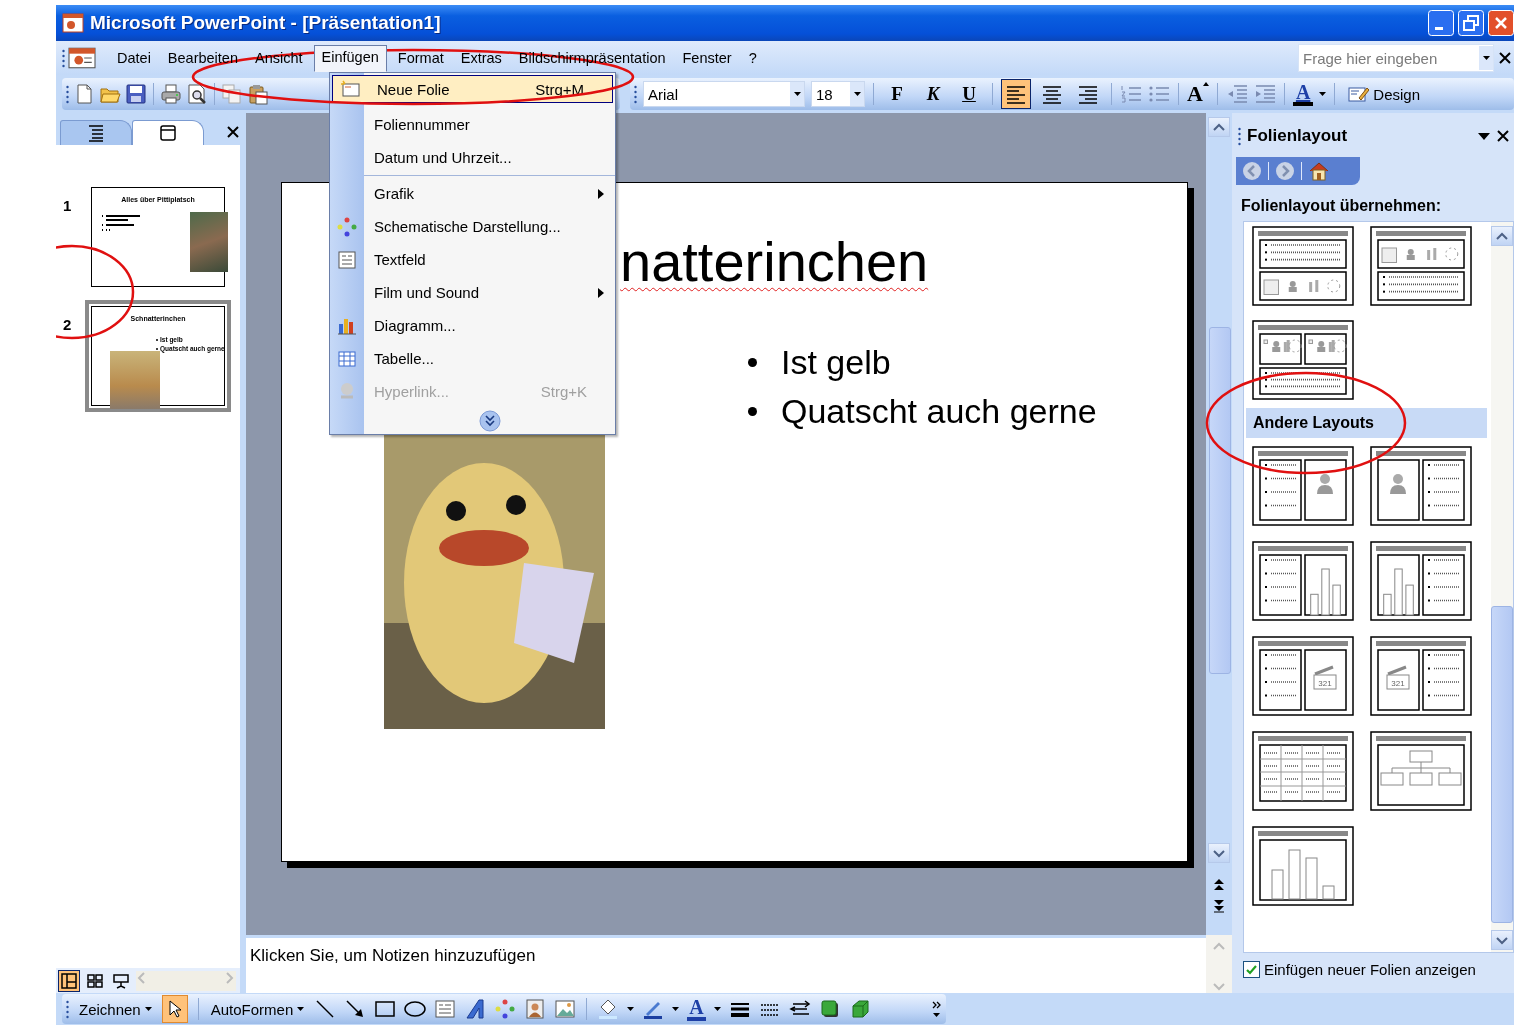 The width and height of the screenshot is (1514, 1025). What do you see at coordinates (1384, 94) in the screenshot?
I see `design-button: Design` at bounding box center [1384, 94].